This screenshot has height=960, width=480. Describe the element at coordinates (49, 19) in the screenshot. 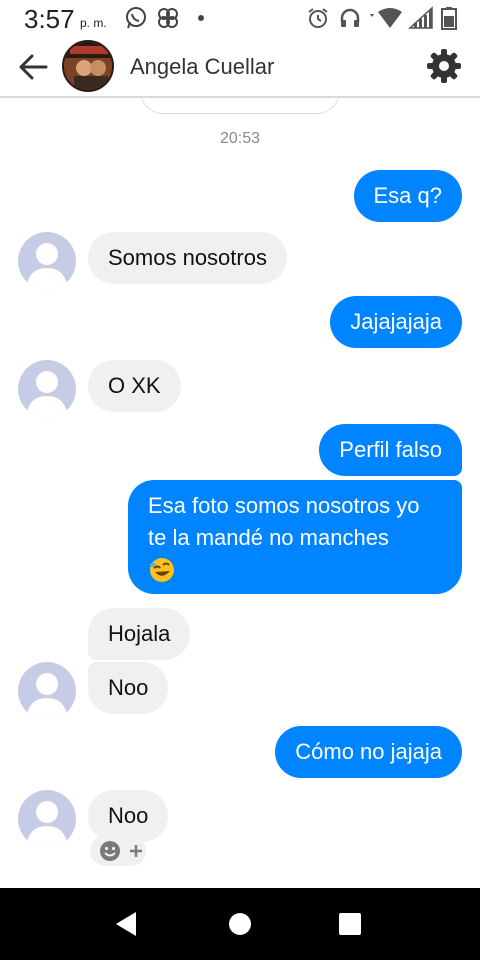

I see `status-time: 3:57` at that location.